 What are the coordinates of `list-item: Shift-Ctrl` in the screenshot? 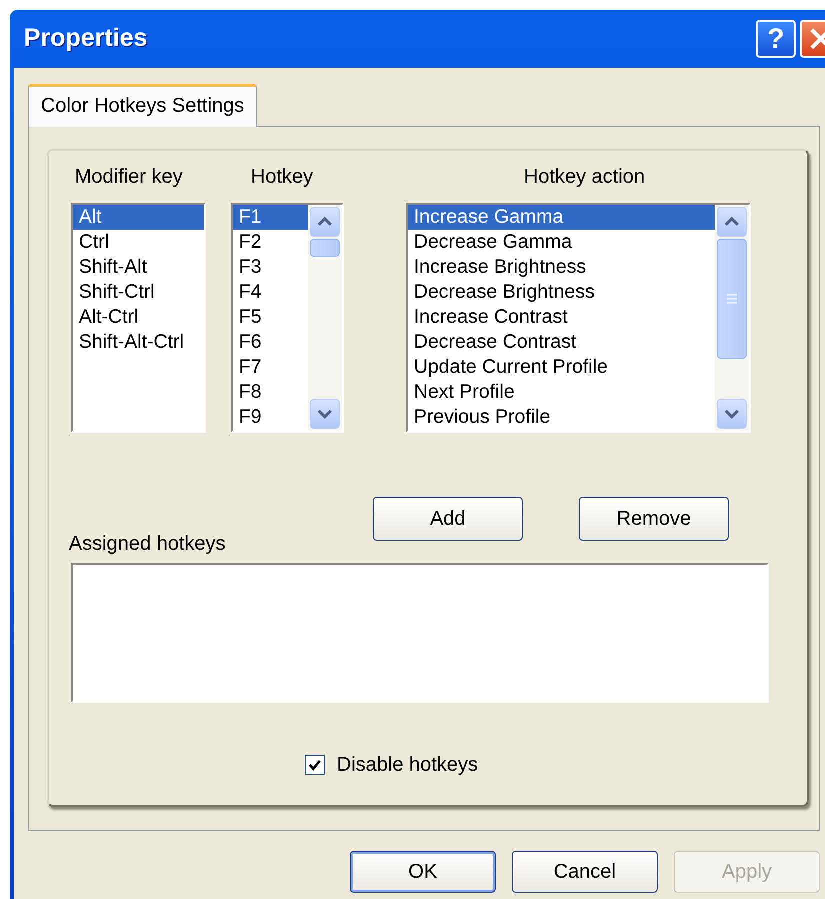 It's located at (138, 292).